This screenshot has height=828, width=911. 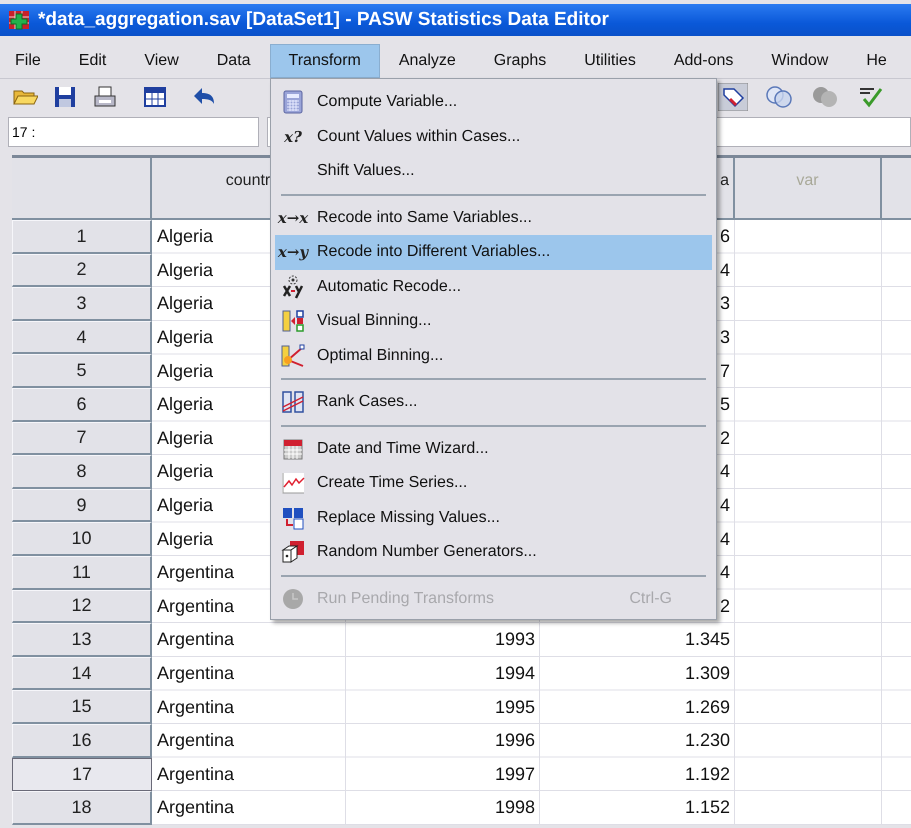 I want to click on menu-item: Window, so click(x=800, y=61).